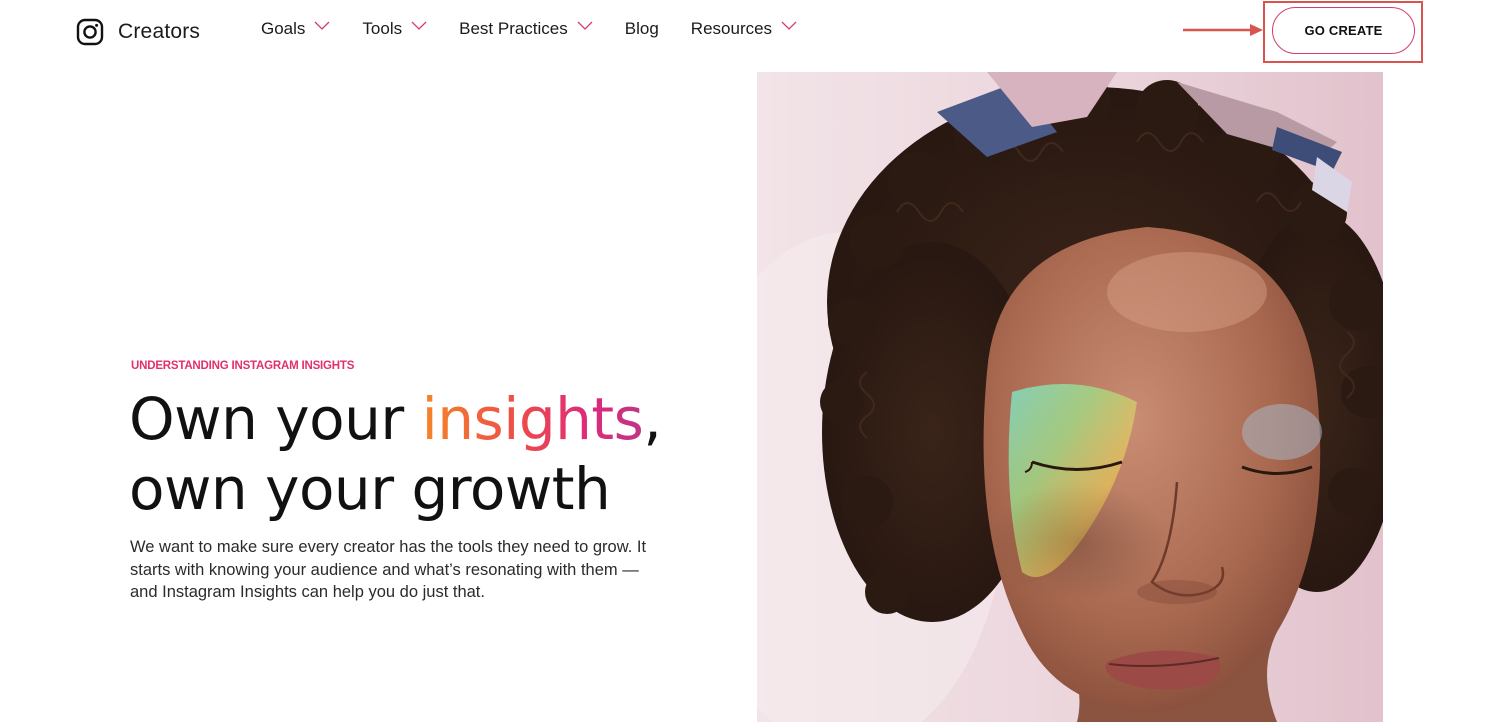 This screenshot has height=722, width=1500. I want to click on nav-item-tools: Tools, so click(394, 29).